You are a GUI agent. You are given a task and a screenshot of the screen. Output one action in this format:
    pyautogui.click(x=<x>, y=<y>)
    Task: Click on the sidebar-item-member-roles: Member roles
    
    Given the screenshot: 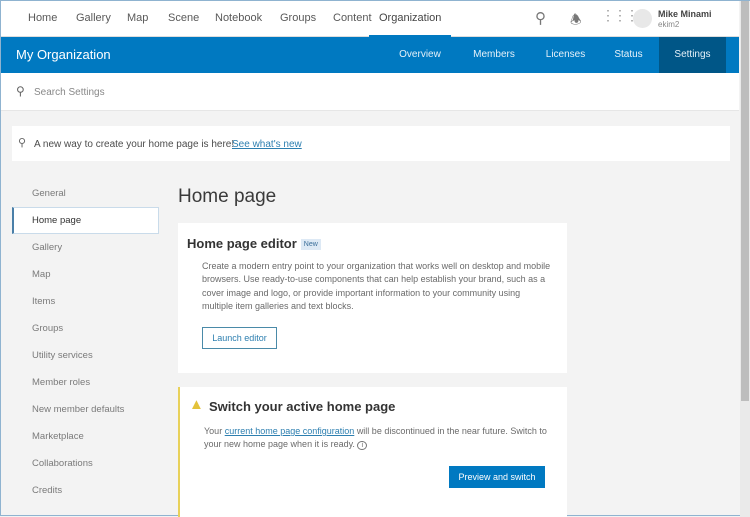 What is the action you would take?
    pyautogui.click(x=61, y=382)
    